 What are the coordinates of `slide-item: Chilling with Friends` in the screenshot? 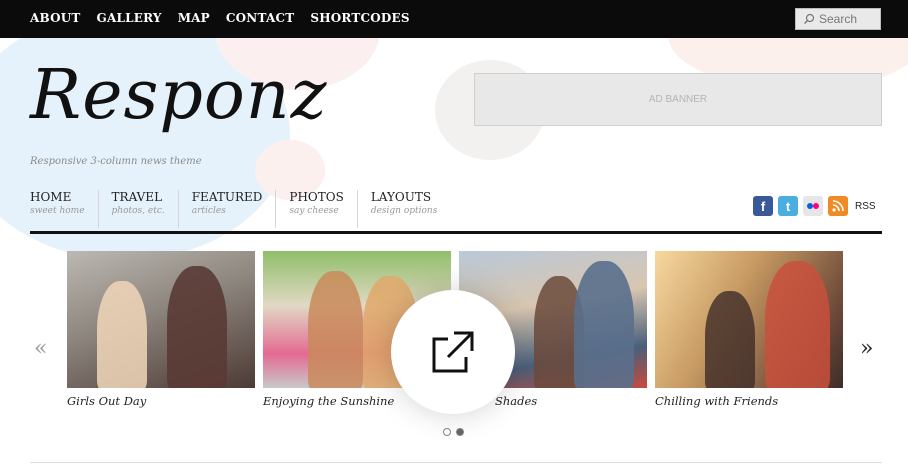 It's located at (749, 329).